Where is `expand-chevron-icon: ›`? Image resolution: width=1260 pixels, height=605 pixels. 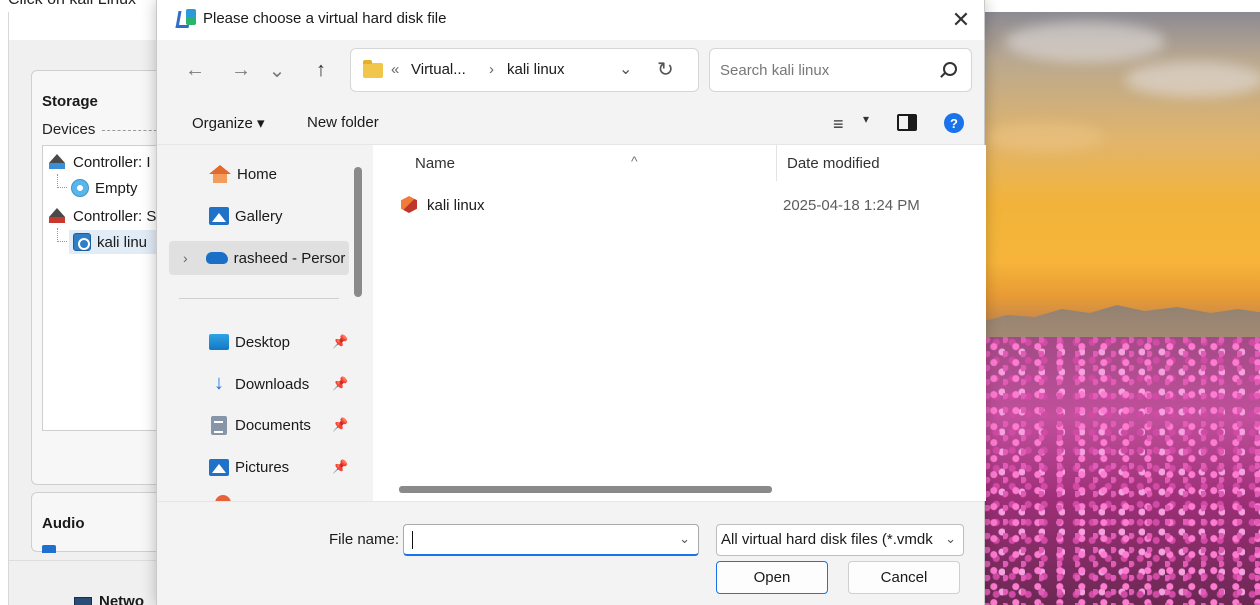 expand-chevron-icon: › is located at coordinates (185, 258).